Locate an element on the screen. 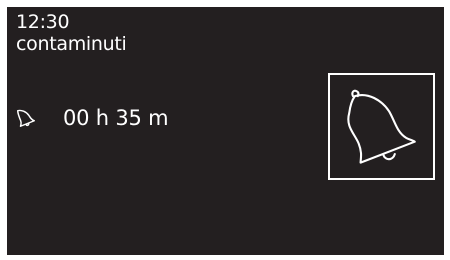 Image resolution: width=450 pixels, height=260 pixels. timer-row: 00 h 35 m is located at coordinates (92, 118).